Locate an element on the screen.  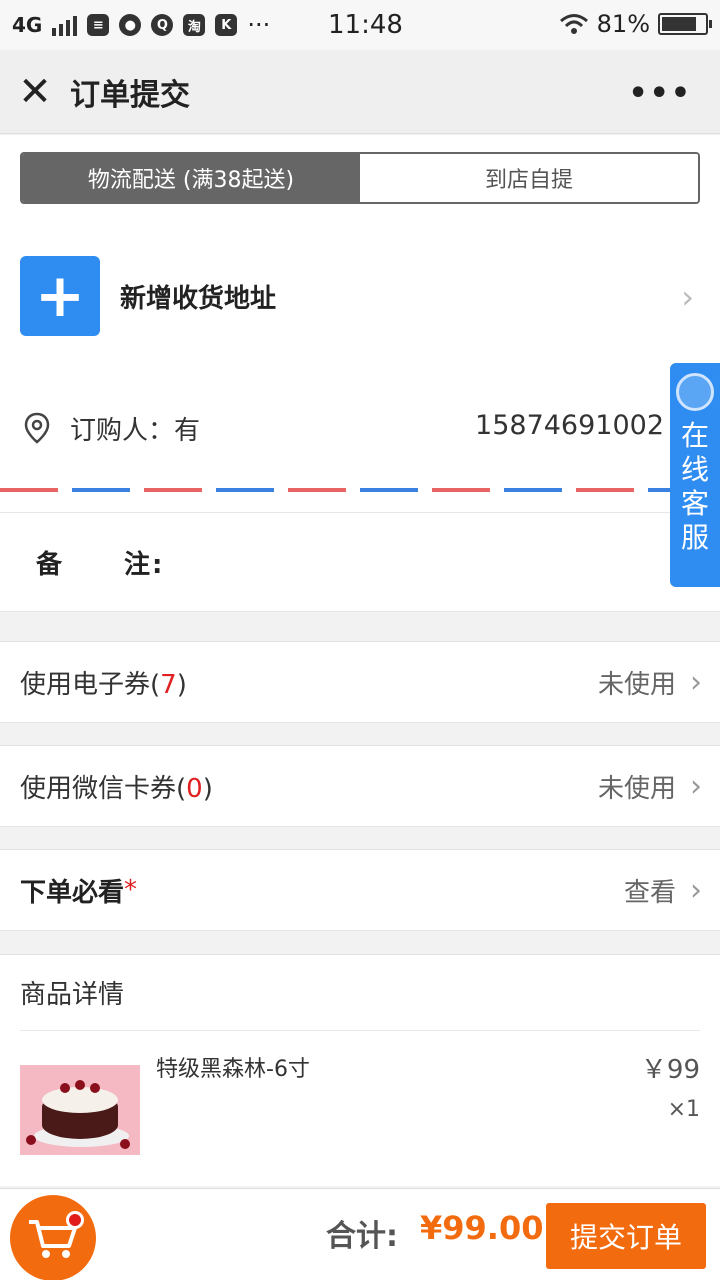
orderer-row: 订购人：有 15874691002 is located at coordinates (345, 428).